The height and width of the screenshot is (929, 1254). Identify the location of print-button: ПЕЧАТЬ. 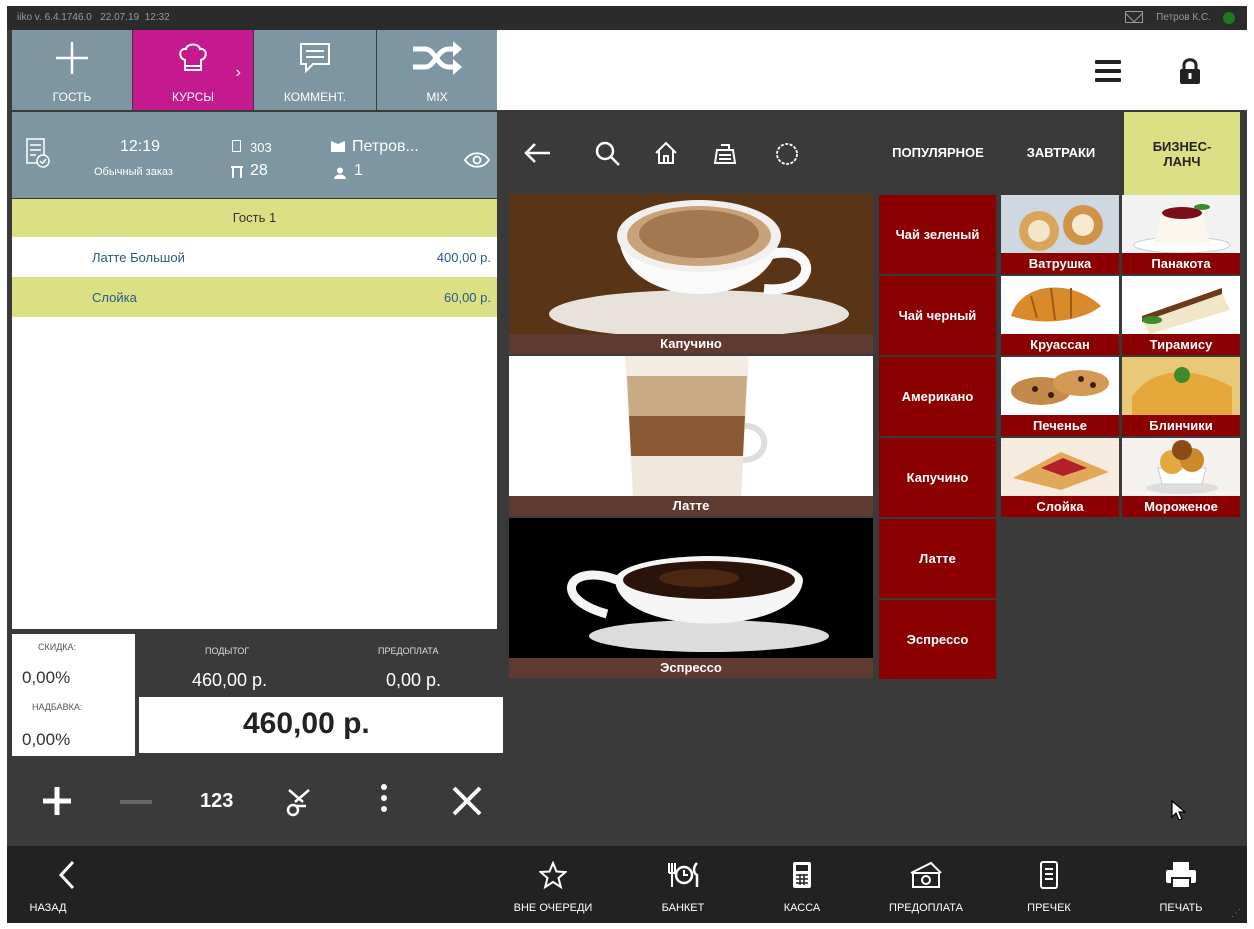
(1181, 884).